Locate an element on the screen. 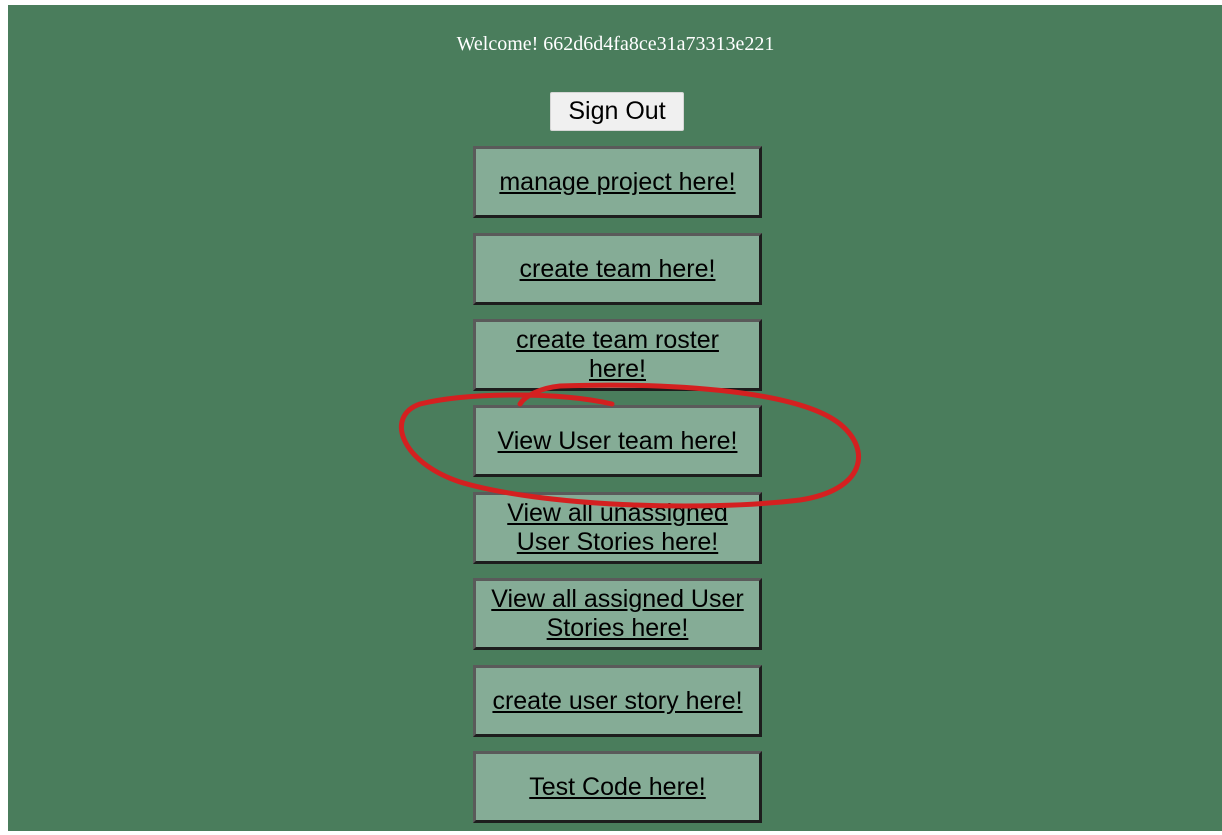 This screenshot has width=1222, height=835. create-team-roster-box: create team roster here! is located at coordinates (617, 355).